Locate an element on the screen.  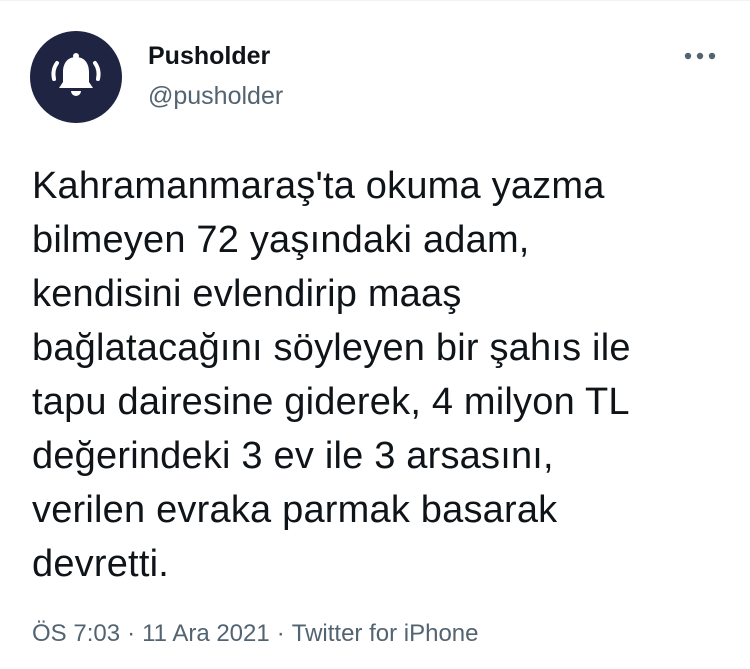
avatar is located at coordinates (76, 77).